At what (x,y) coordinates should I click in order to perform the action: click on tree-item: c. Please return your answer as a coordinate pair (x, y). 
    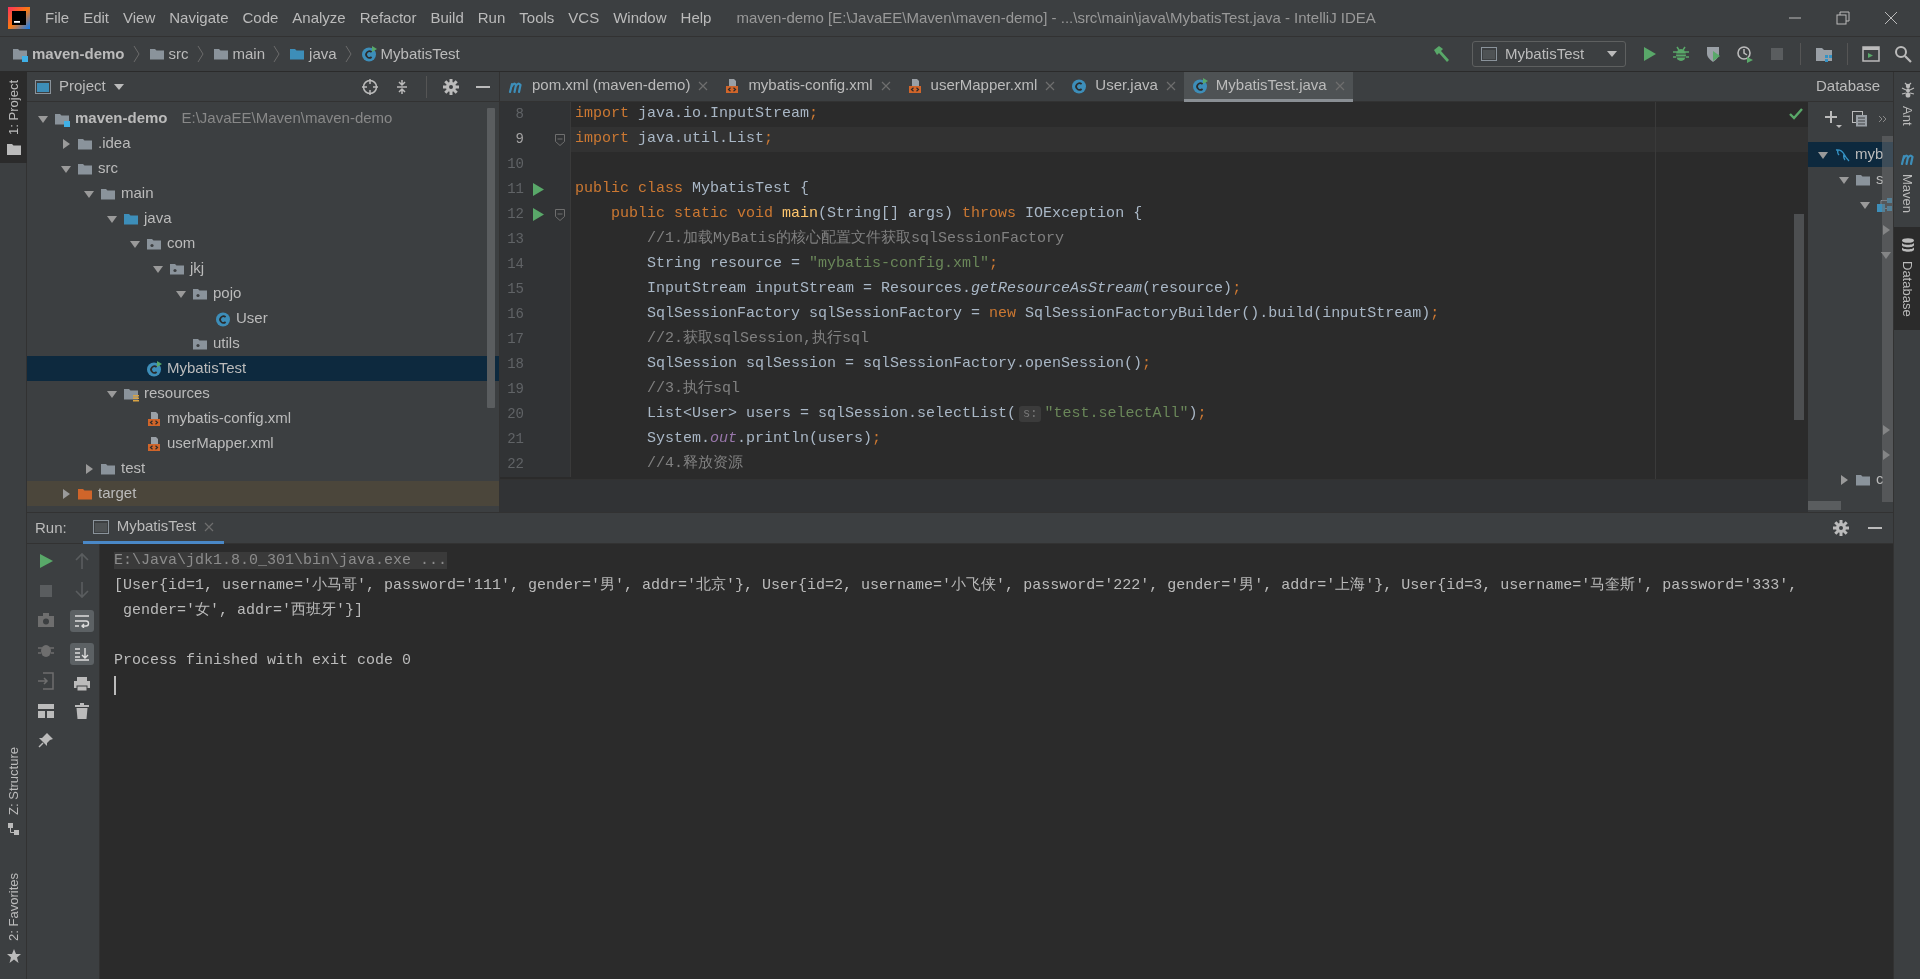
    Looking at the image, I should click on (1850, 479).